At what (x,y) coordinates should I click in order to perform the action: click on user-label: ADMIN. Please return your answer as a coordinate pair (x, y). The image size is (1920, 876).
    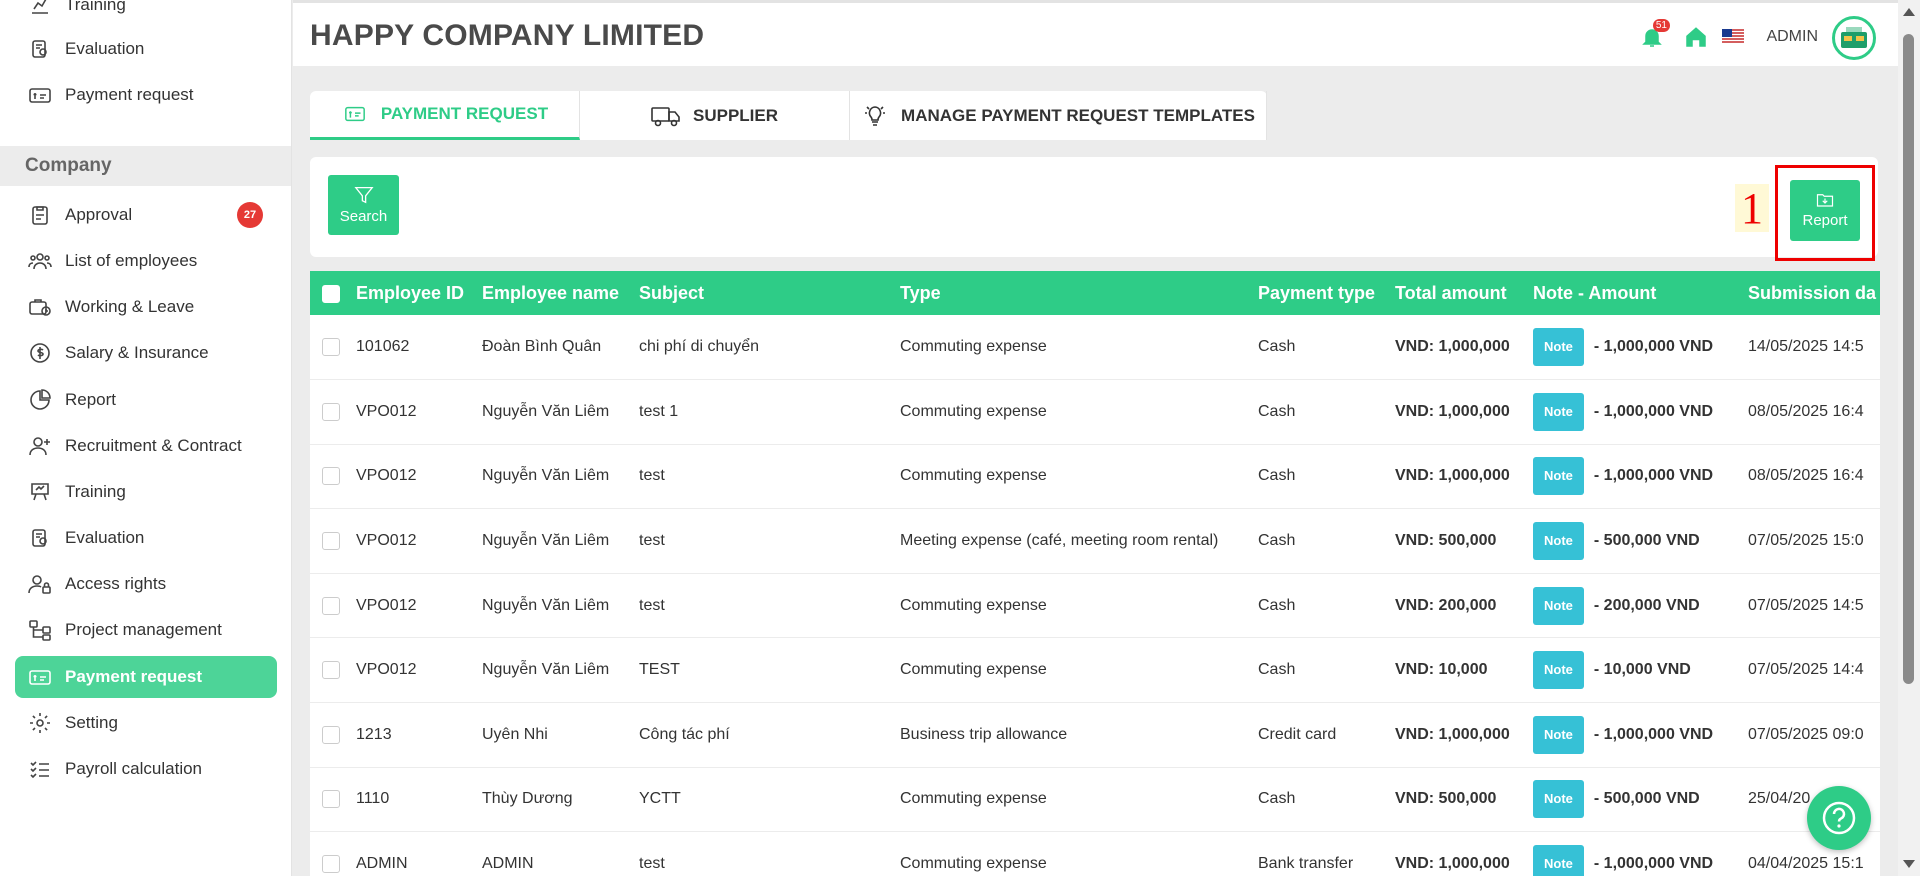
    Looking at the image, I should click on (1792, 37).